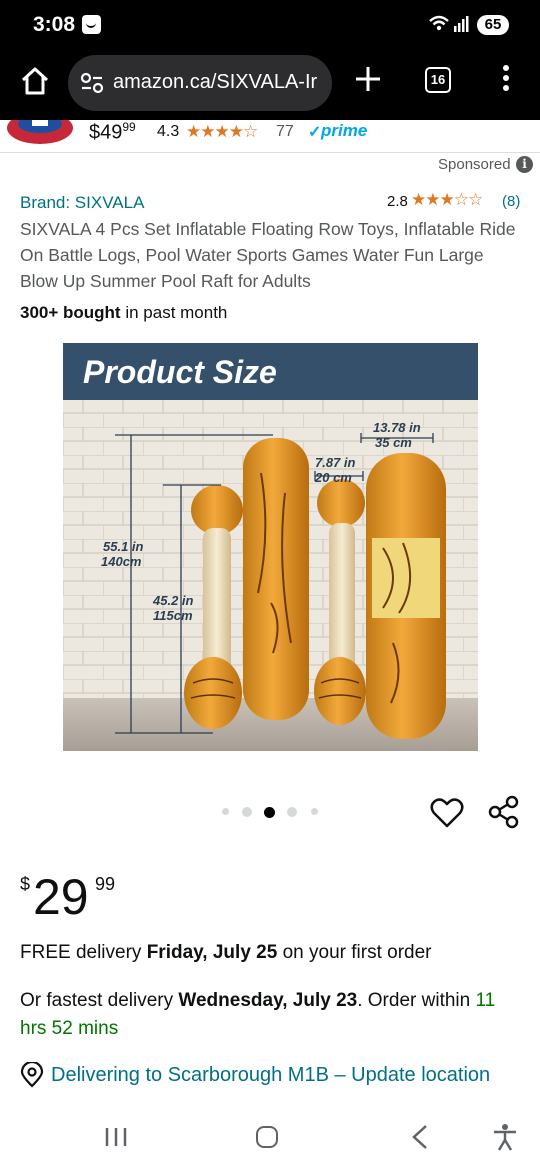 The height and width of the screenshot is (1170, 540). What do you see at coordinates (447, 813) in the screenshot?
I see `heart-icon` at bounding box center [447, 813].